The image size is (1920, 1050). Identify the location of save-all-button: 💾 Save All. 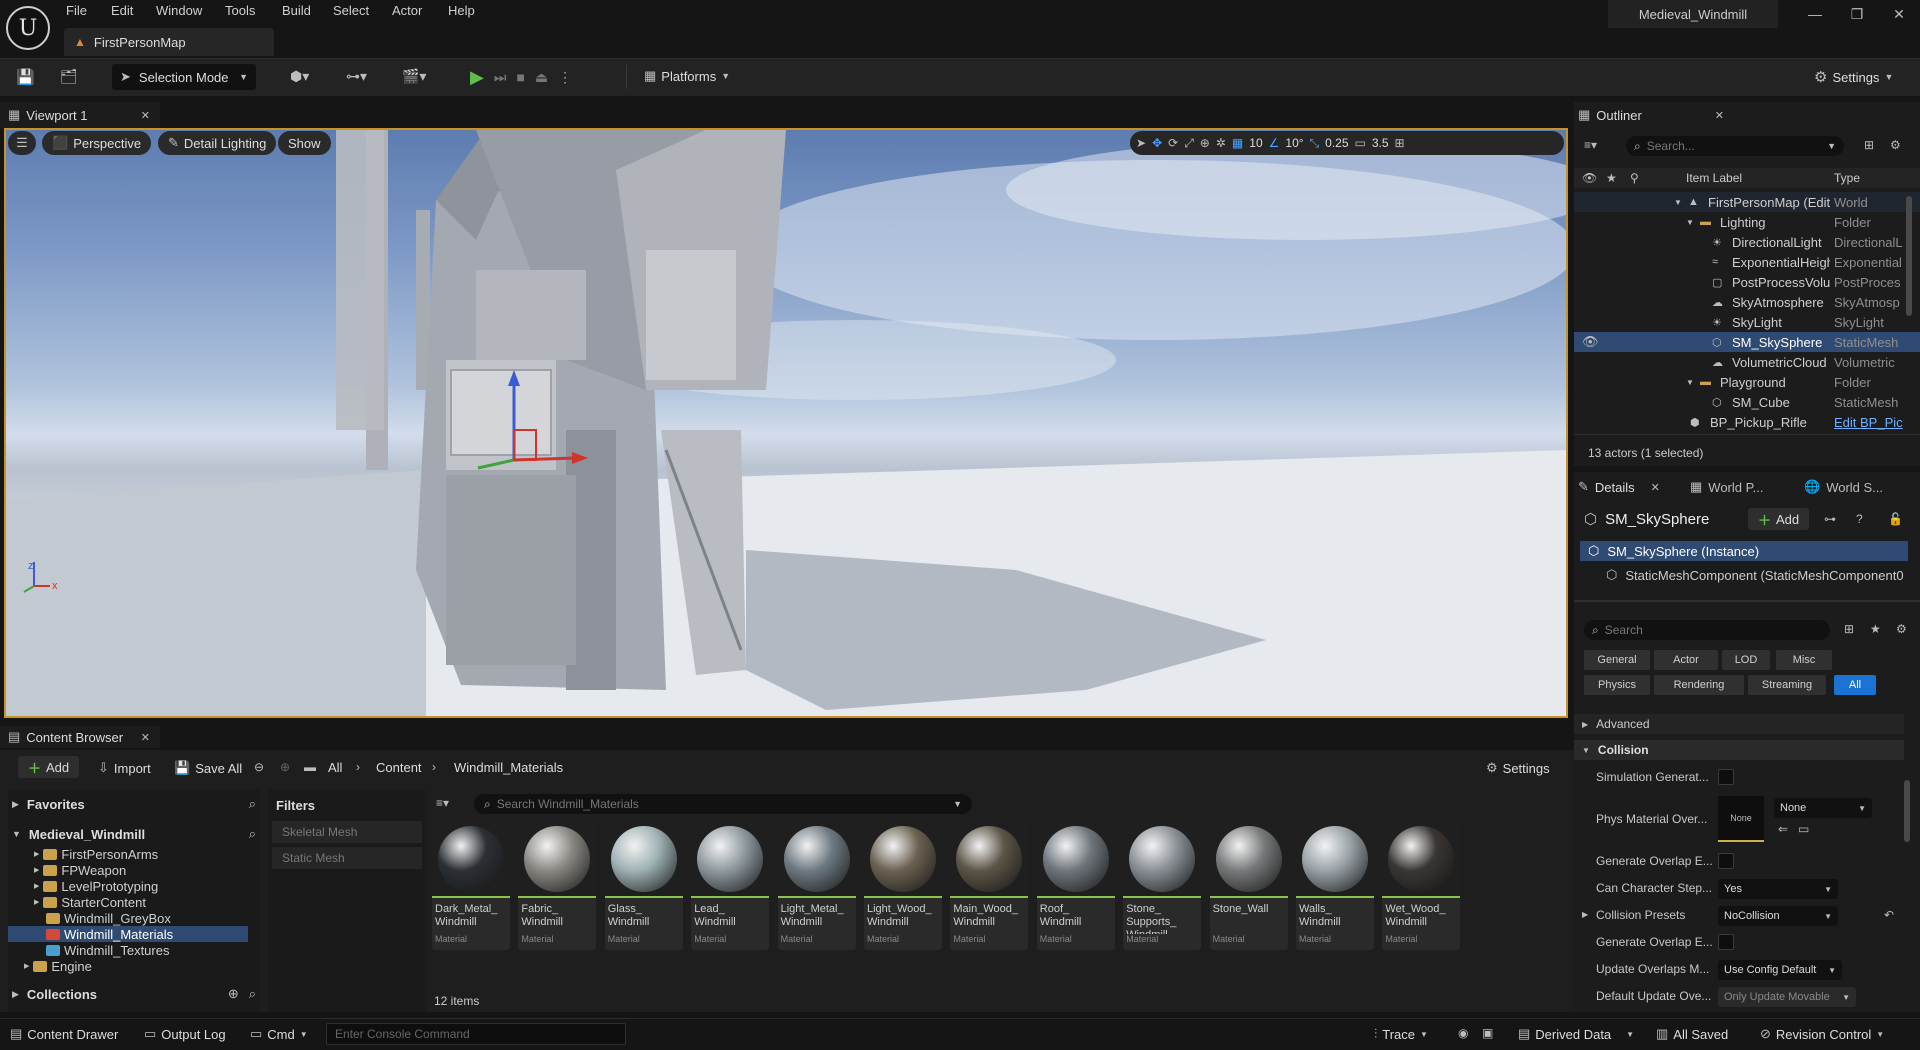
(208, 768).